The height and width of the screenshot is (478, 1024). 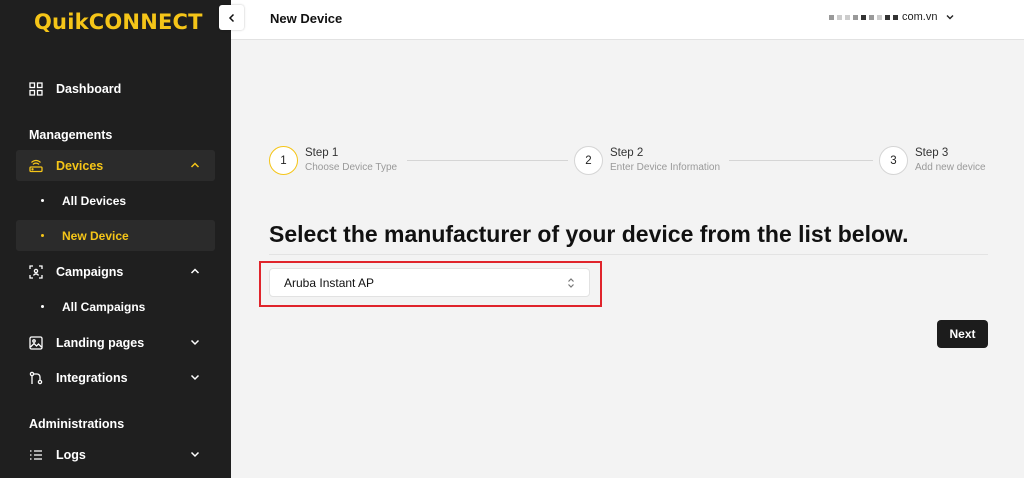 I want to click on step-2-subtitle: Enter Device Information, so click(x=665, y=167).